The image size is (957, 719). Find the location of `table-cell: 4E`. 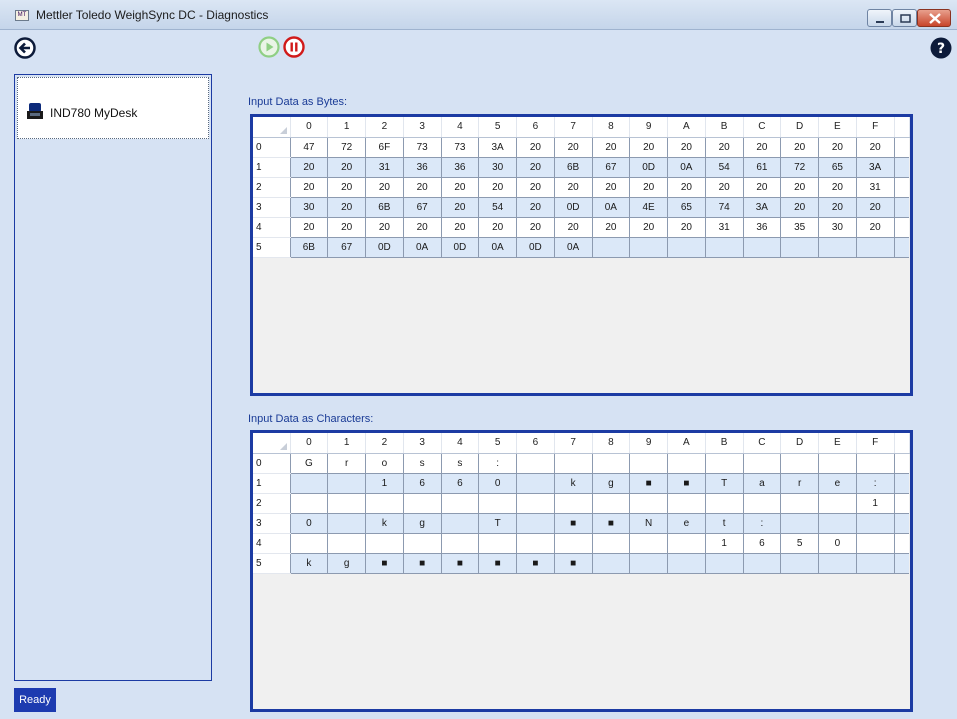

table-cell: 4E is located at coordinates (648, 207).